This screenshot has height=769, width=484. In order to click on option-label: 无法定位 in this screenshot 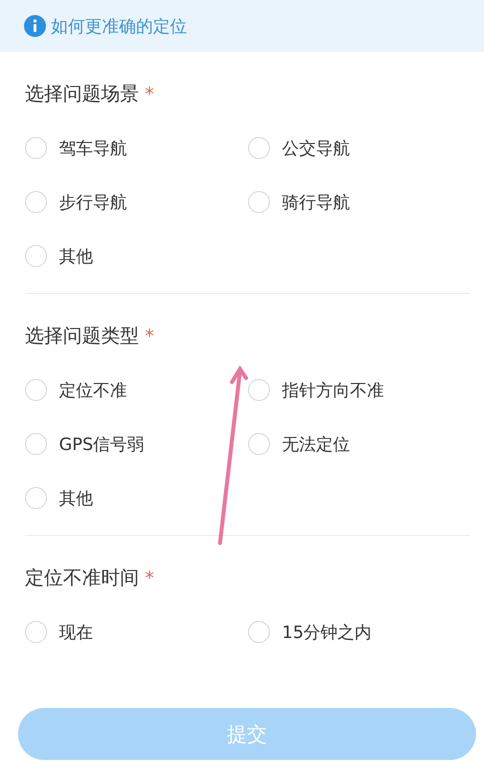, I will do `click(316, 444)`.